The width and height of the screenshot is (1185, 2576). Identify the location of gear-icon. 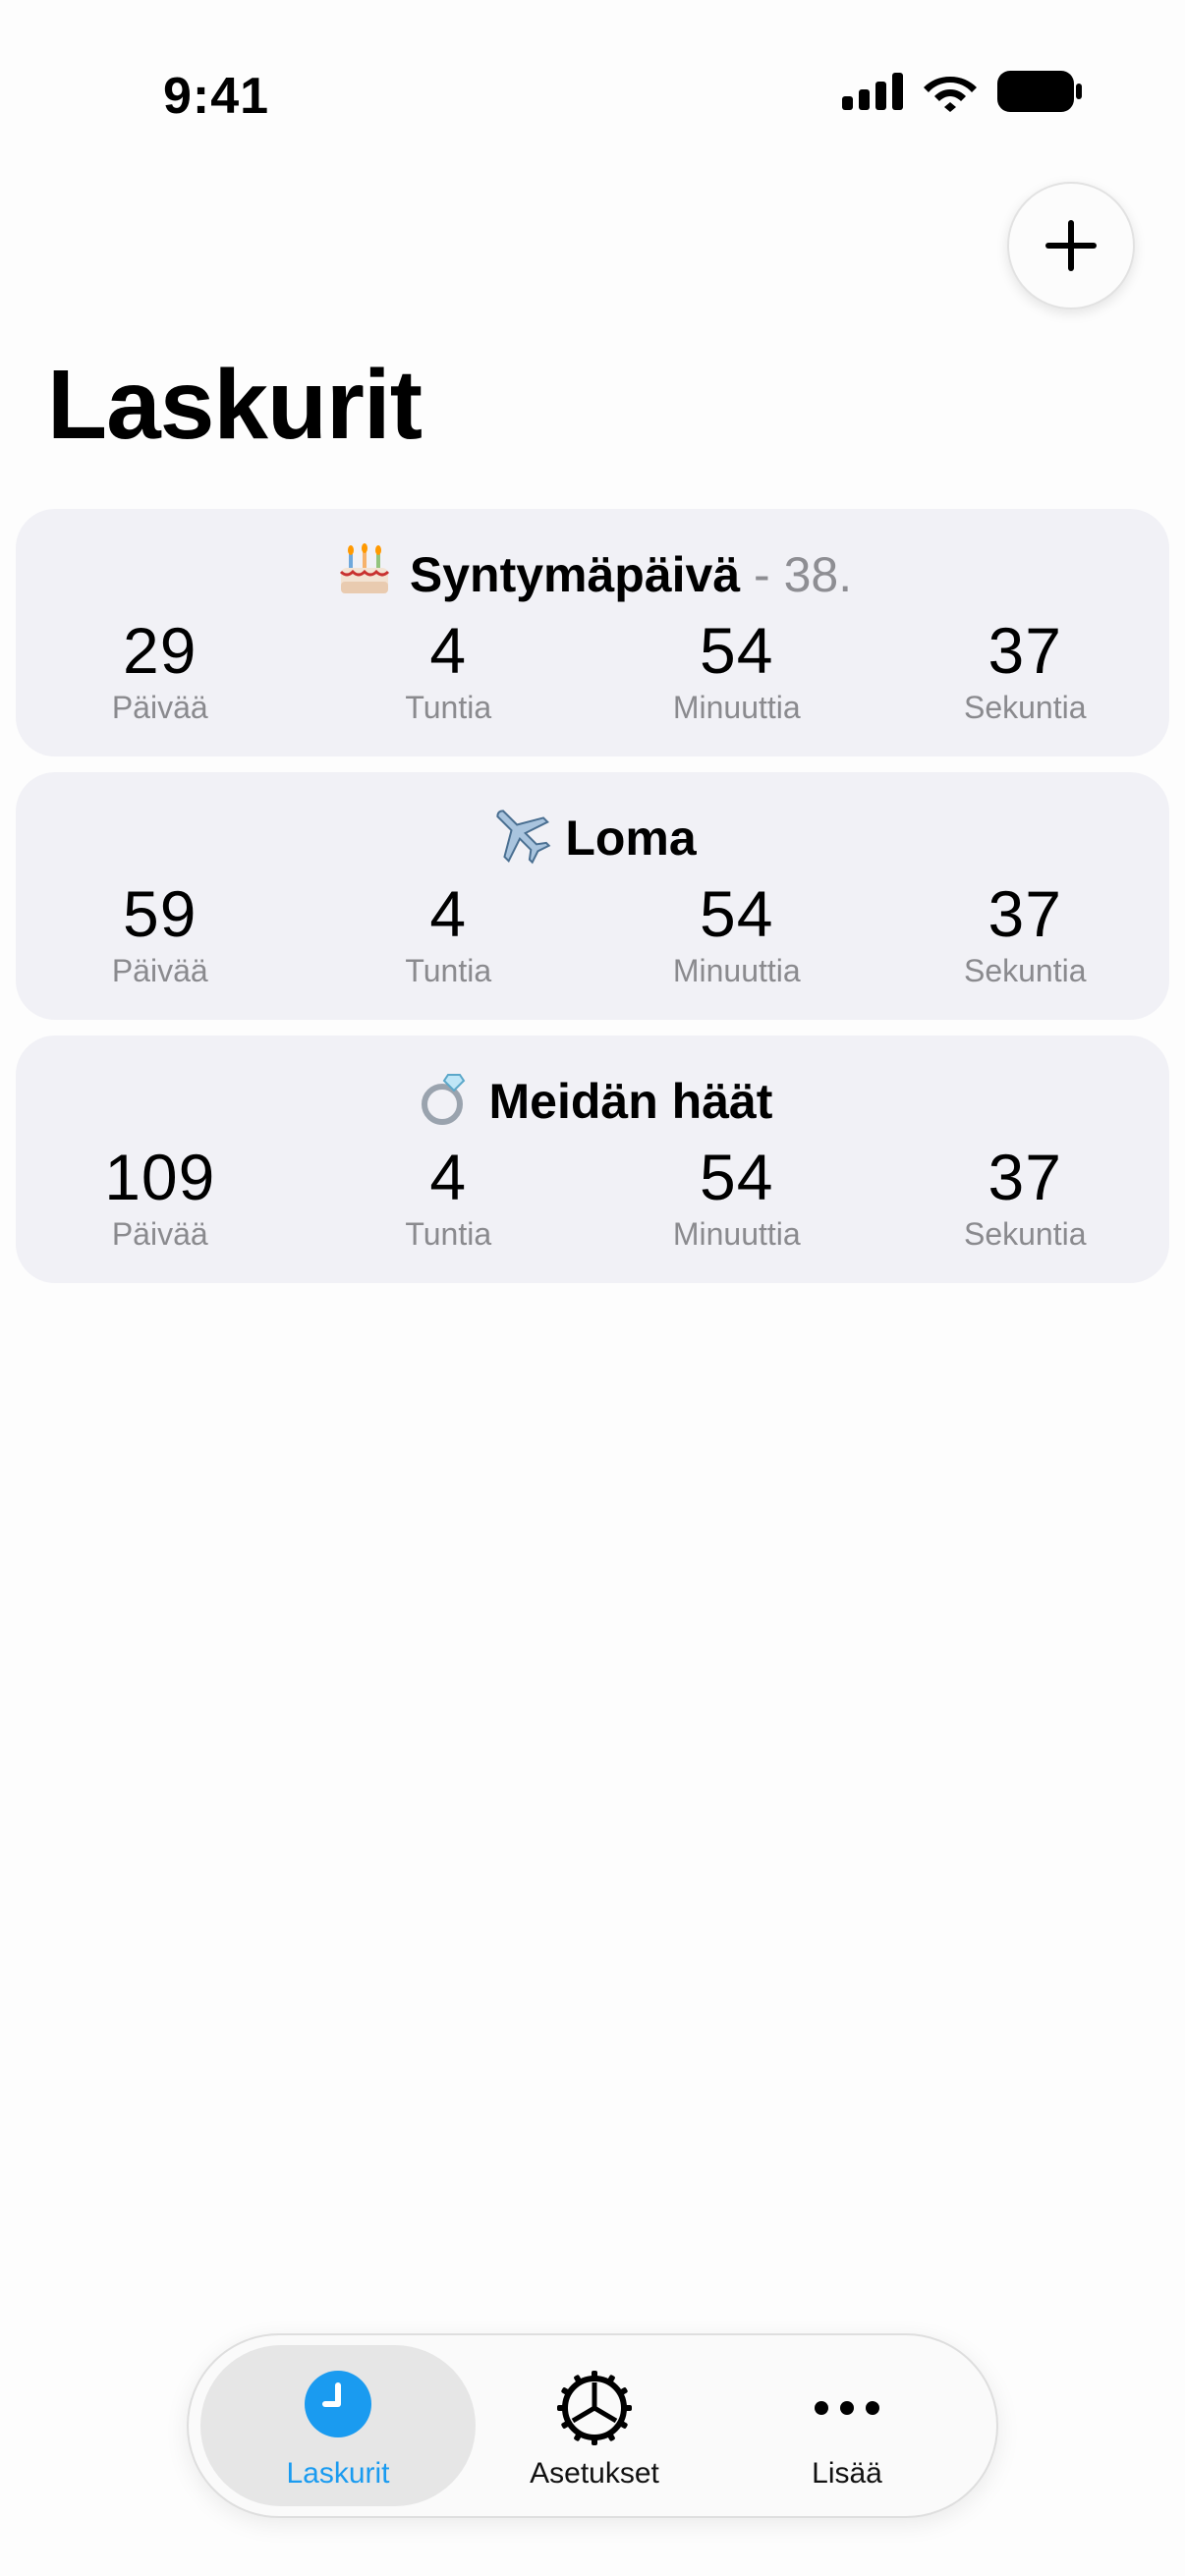
(594, 2408).